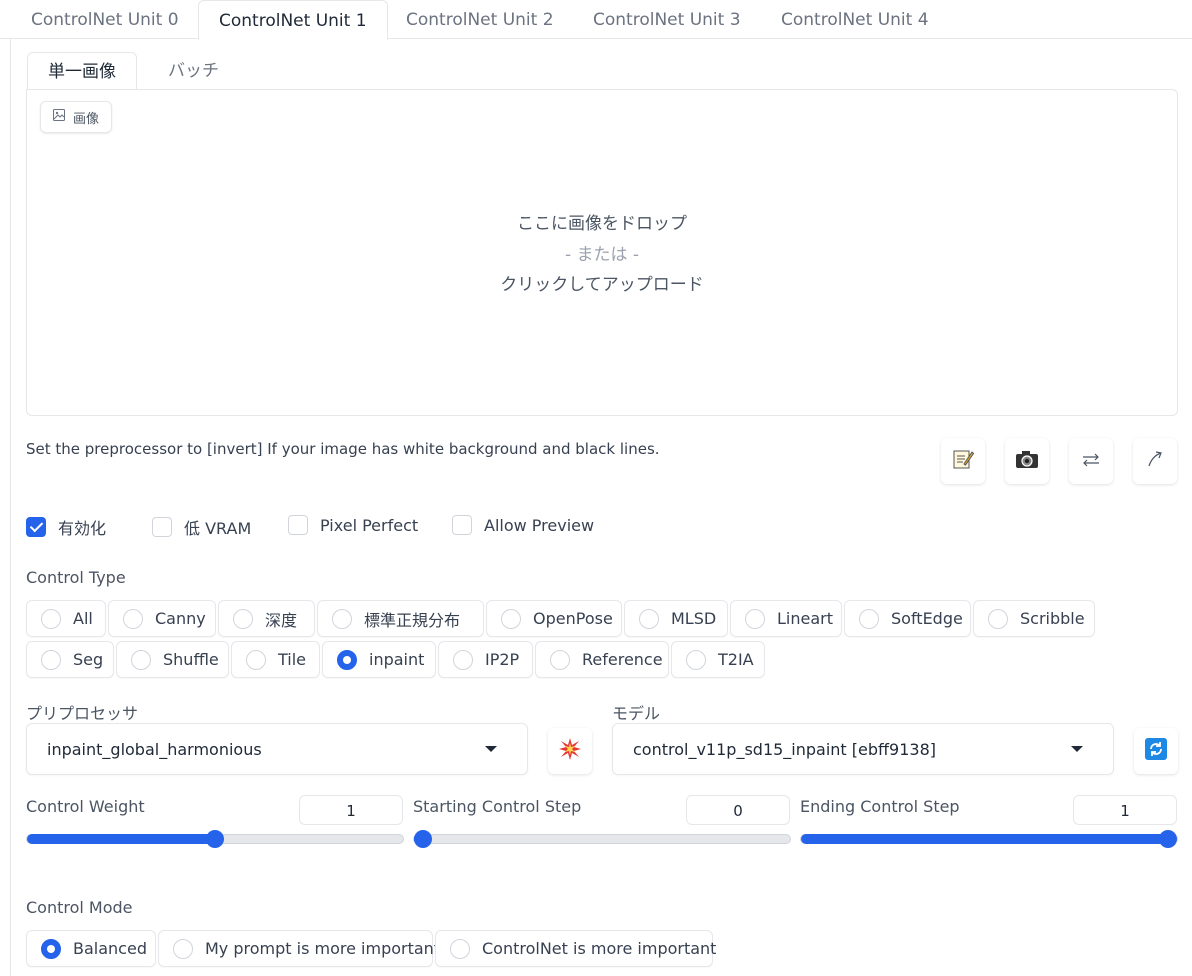  I want to click on chevron-down-icon, so click(1077, 749).